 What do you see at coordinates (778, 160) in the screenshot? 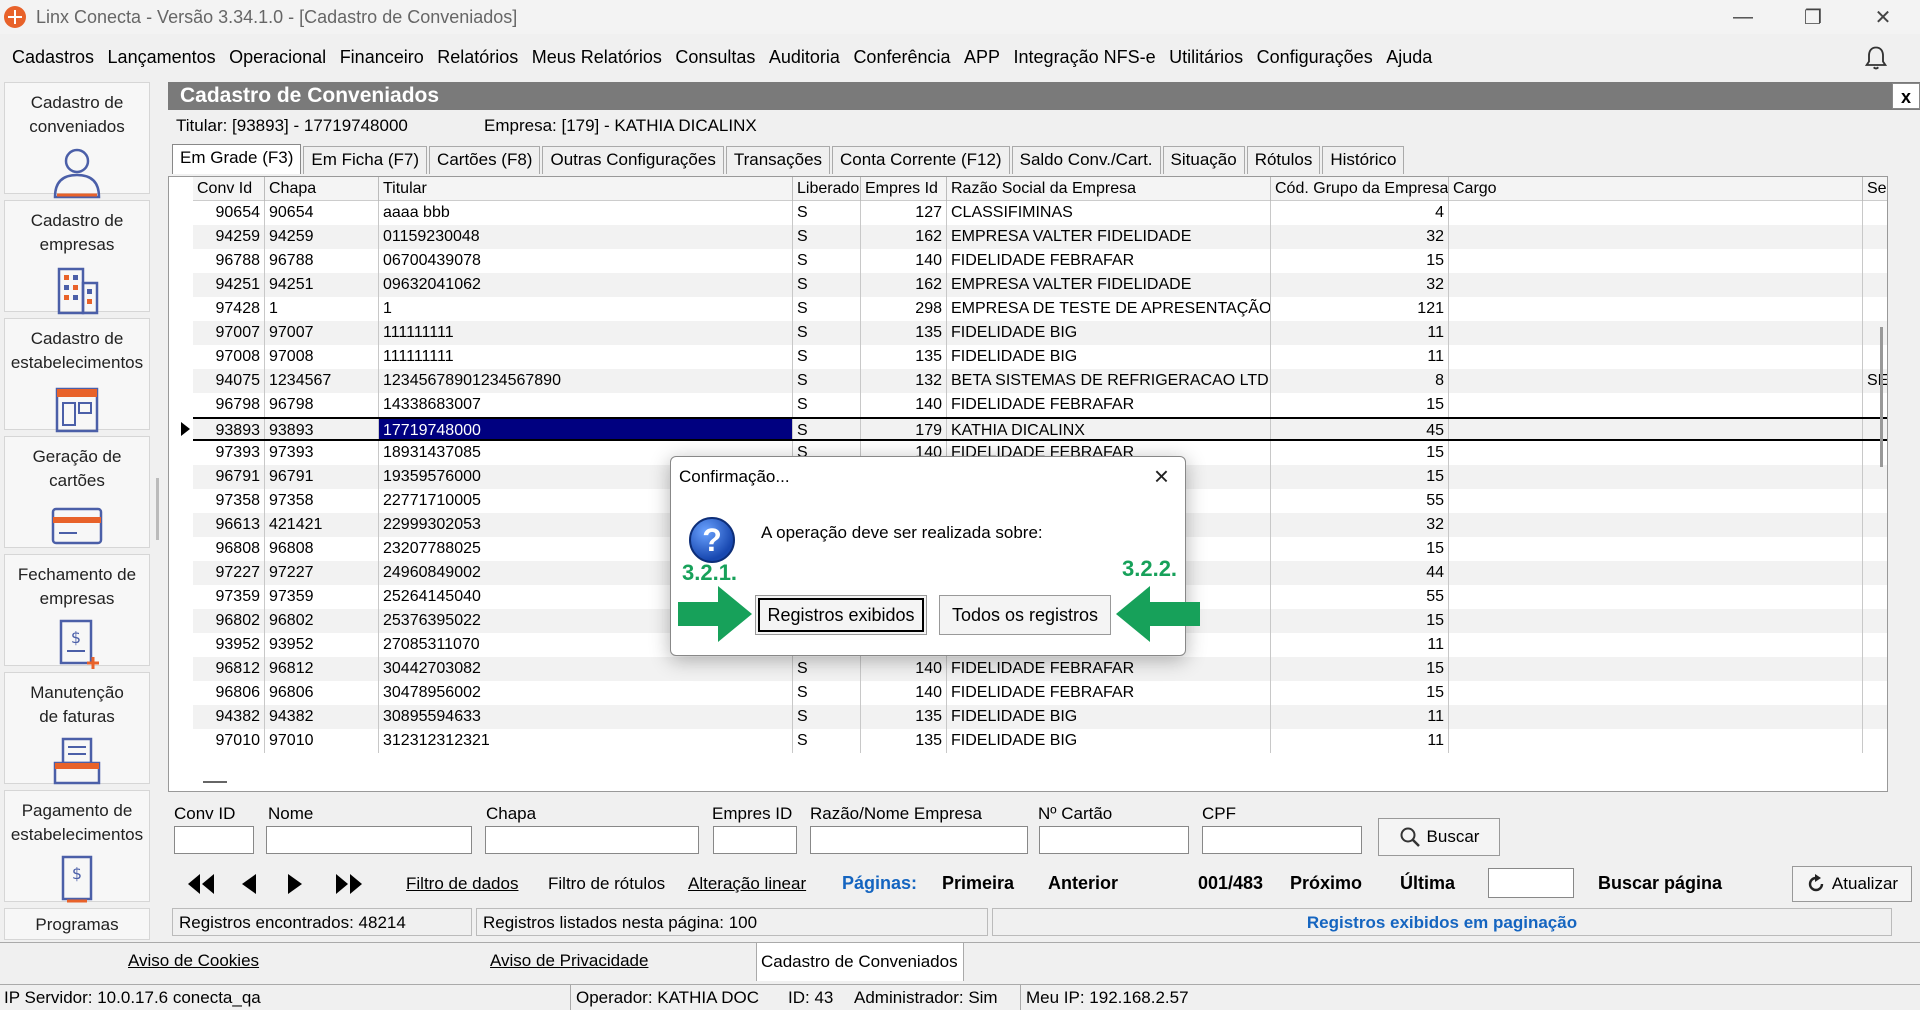
I see `tab-transacoes: Transações` at bounding box center [778, 160].